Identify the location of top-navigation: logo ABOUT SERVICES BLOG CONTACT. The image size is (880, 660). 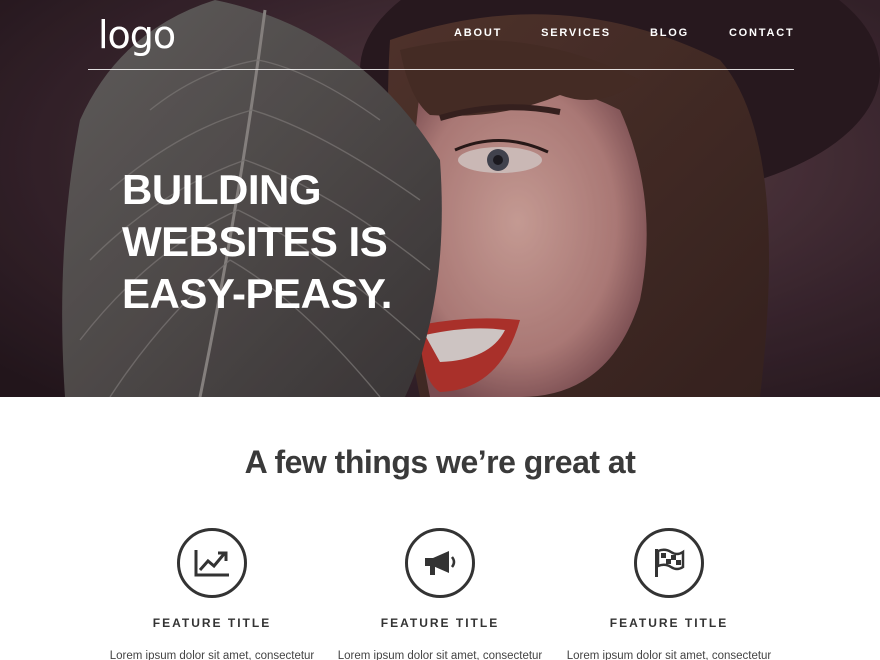
(441, 35).